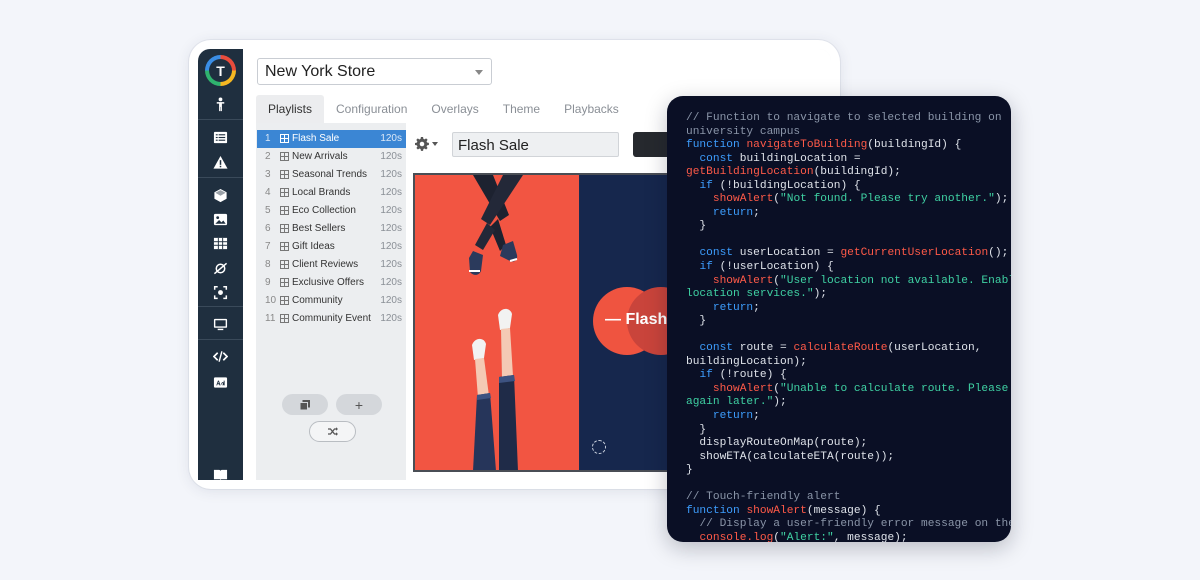  What do you see at coordinates (599, 447) in the screenshot?
I see `loading-icon` at bounding box center [599, 447].